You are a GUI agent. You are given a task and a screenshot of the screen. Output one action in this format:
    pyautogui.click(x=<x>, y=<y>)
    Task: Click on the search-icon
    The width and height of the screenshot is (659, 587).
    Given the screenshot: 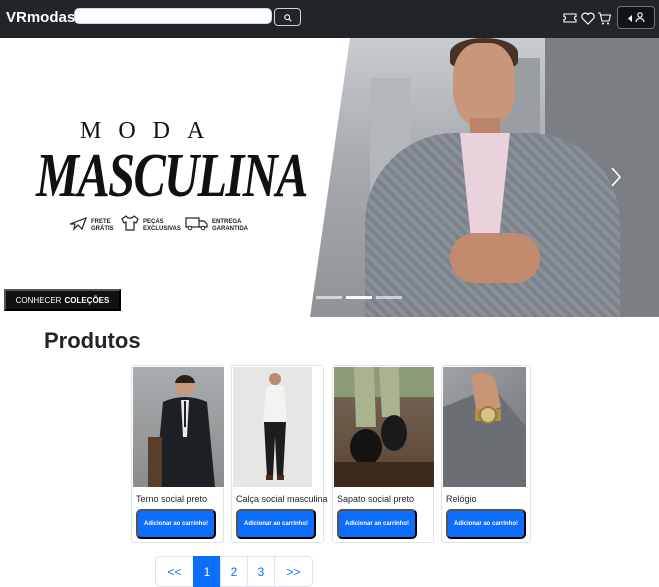 What is the action you would take?
    pyautogui.click(x=287, y=17)
    